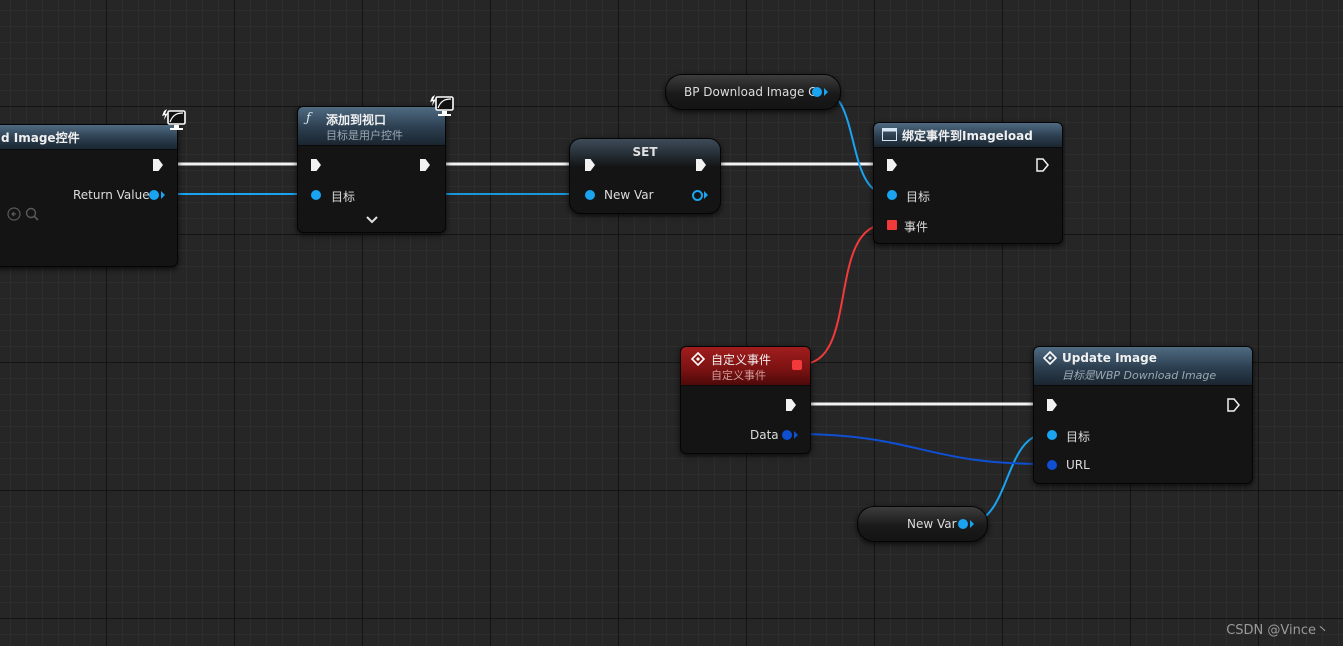 Image resolution: width=1343 pixels, height=646 pixels. Describe the element at coordinates (844, 294) in the screenshot. I see `delegate-wire-event-to-bind` at that location.